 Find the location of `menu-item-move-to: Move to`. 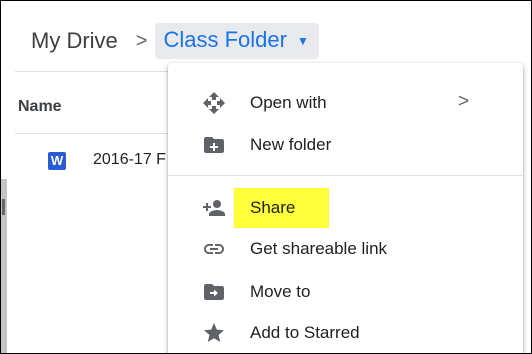

menu-item-move-to: Move to is located at coordinates (345, 292).